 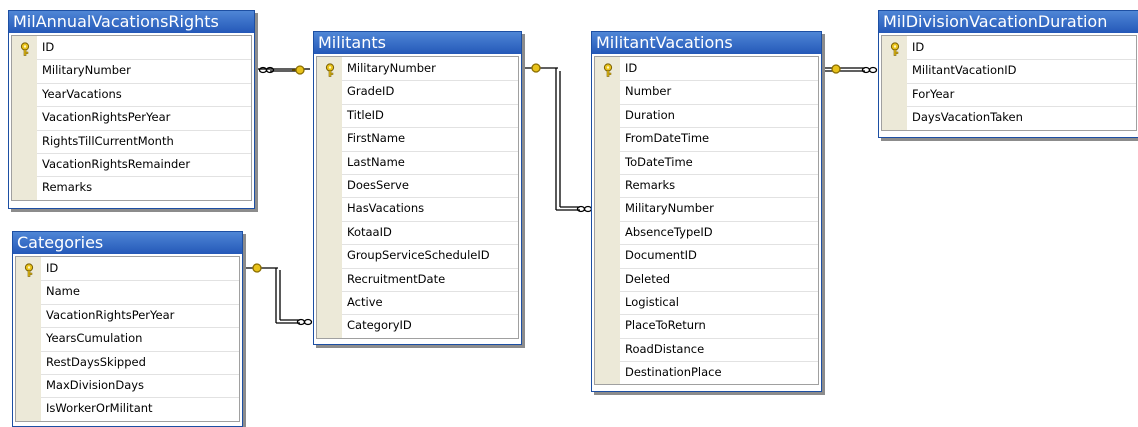 What do you see at coordinates (557, 138) in the screenshot?
I see `relationship-militants-vacations` at bounding box center [557, 138].